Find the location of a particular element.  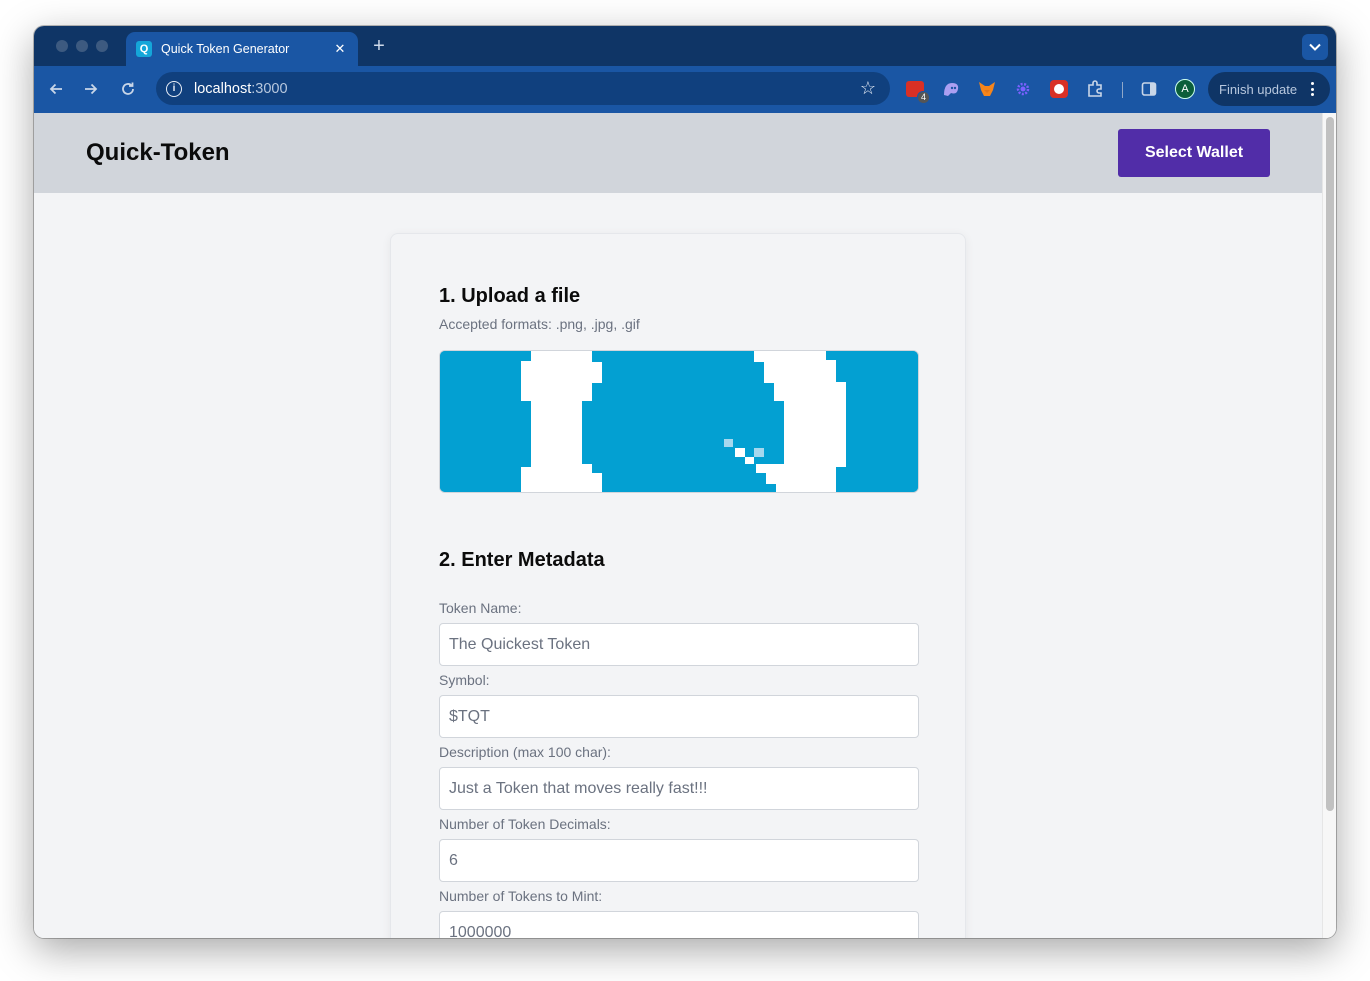

tab-search-button is located at coordinates (1315, 47).